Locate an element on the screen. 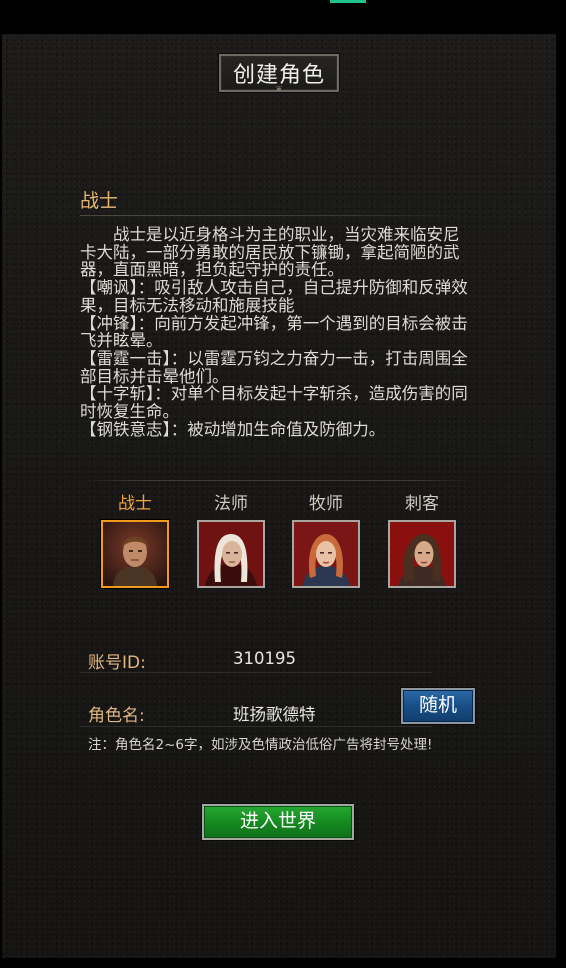  class-selector-divider is located at coordinates (276, 480).